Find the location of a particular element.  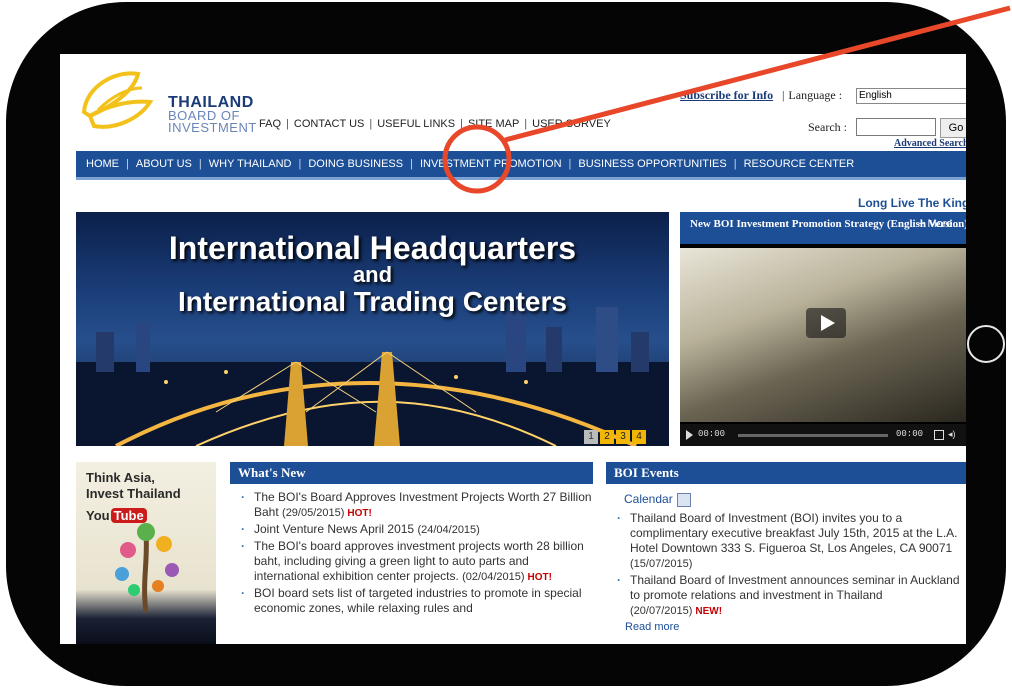

banner-pager: 1234 is located at coordinates (616, 435).